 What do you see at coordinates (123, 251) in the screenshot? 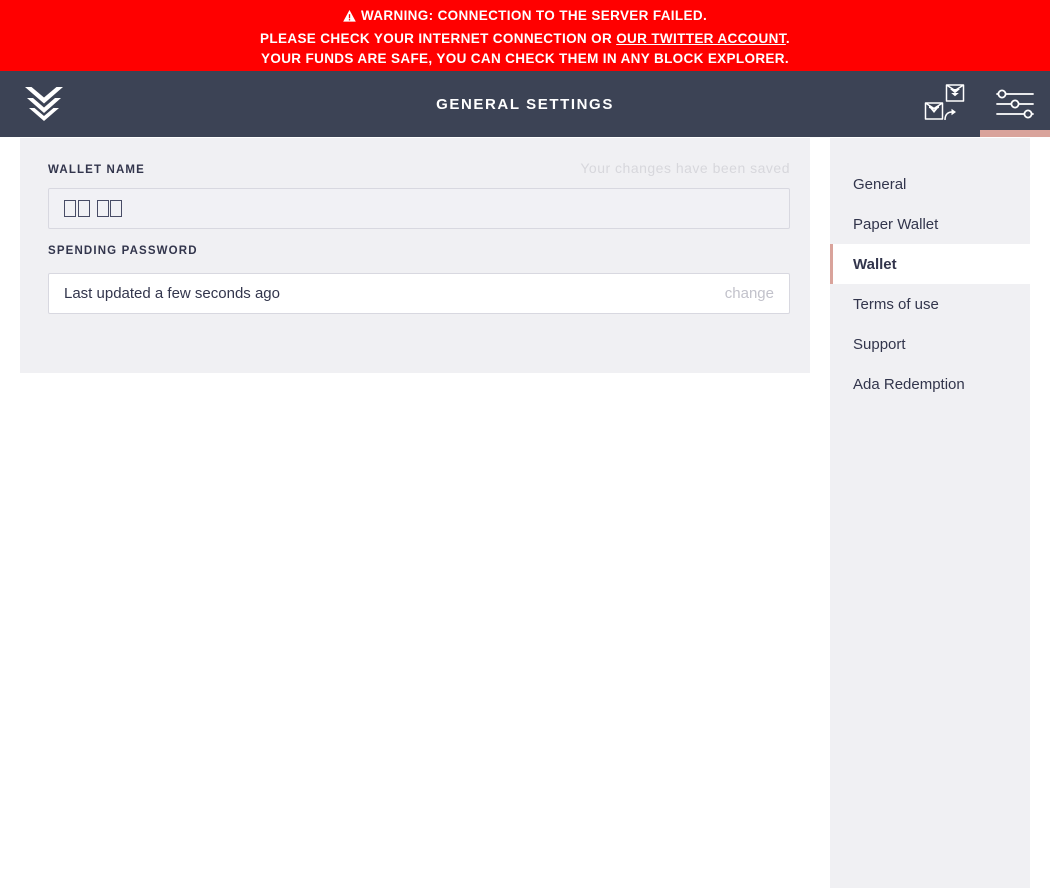
I see `spending-password-label: SPENDING PASSWORD` at bounding box center [123, 251].